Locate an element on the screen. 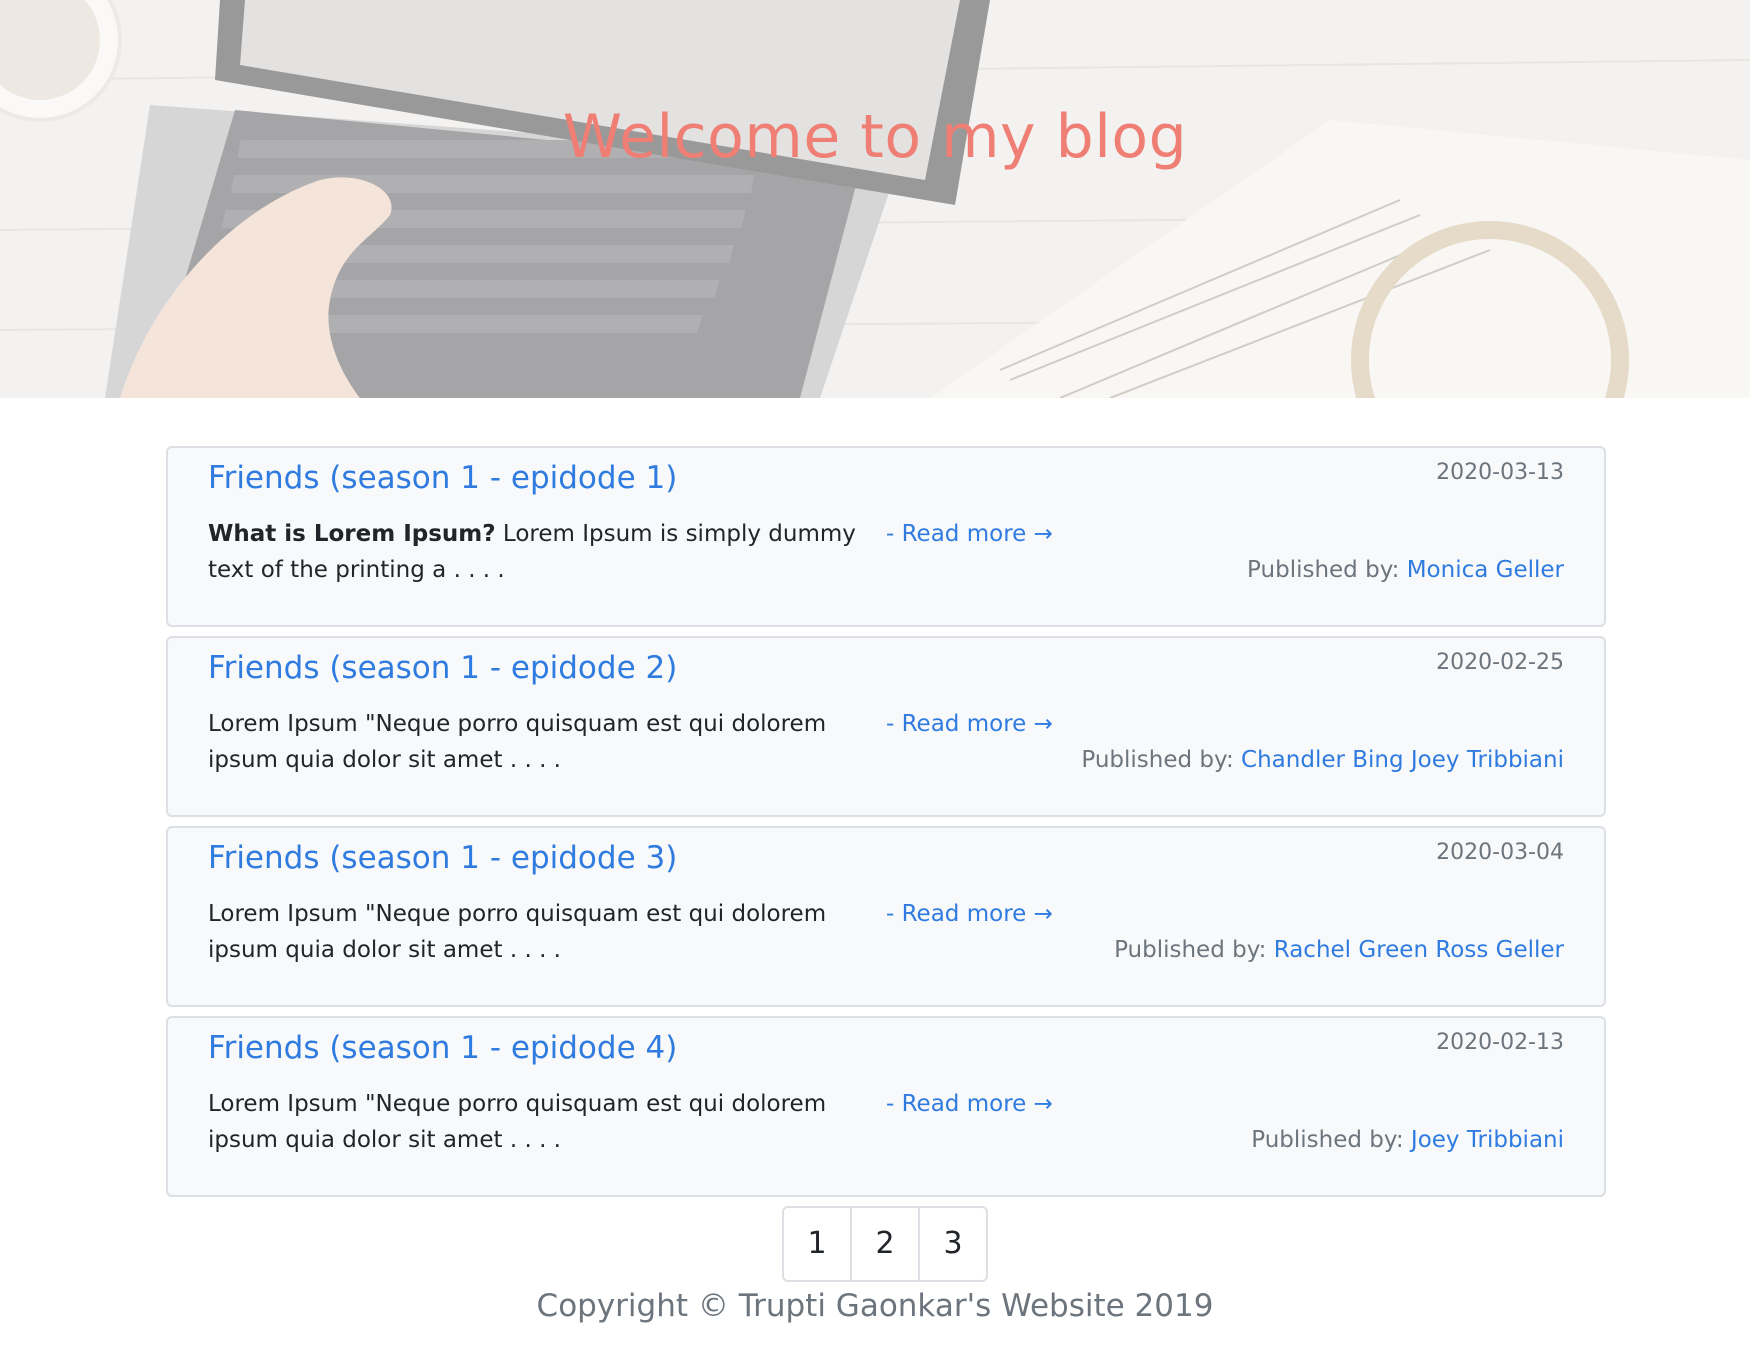 The image size is (1750, 1346). page-link-3: 3 is located at coordinates (953, 1244).